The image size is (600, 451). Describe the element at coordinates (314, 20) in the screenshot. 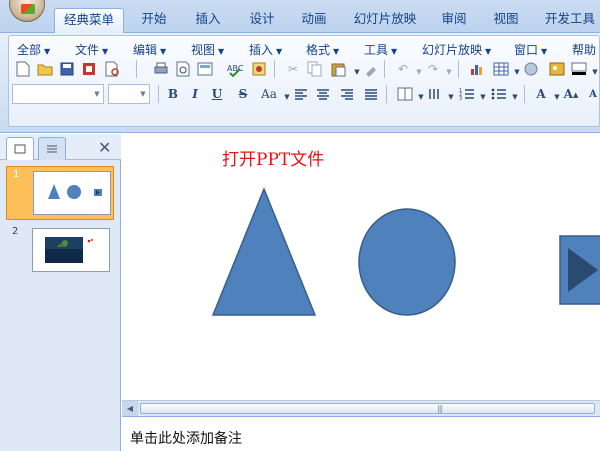

I see `tab-animation: 动画` at that location.